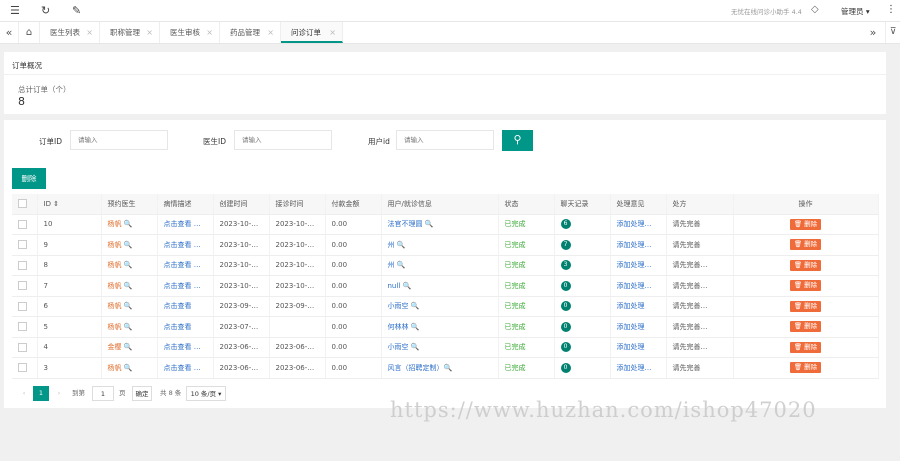 This screenshot has width=900, height=461. What do you see at coordinates (9, 32) in the screenshot?
I see `tabs-prev-icon: «` at bounding box center [9, 32].